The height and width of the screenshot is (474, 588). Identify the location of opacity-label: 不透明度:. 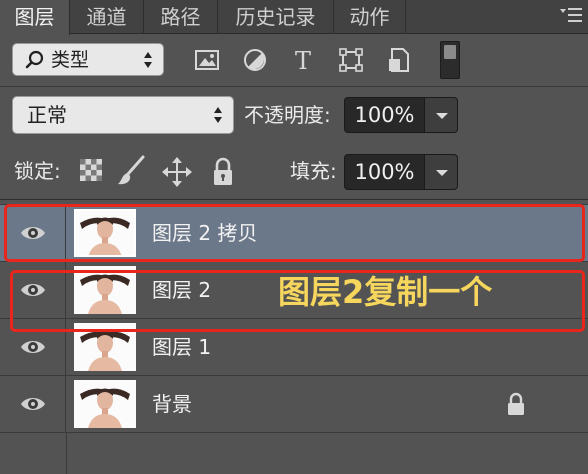
(287, 115).